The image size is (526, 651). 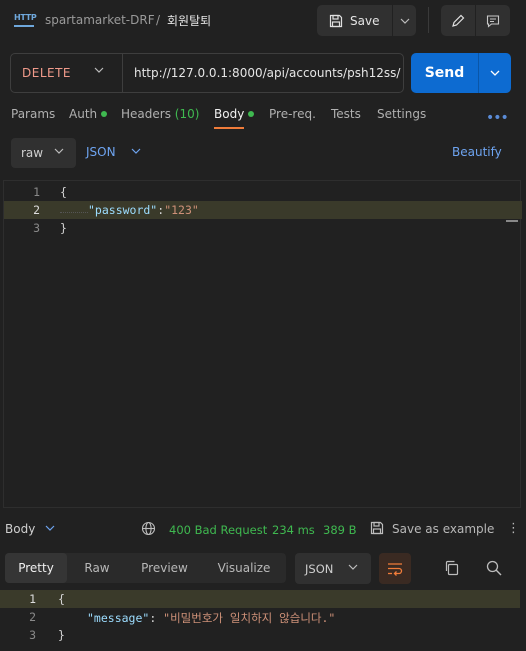 I want to click on search-icon, so click(x=494, y=568).